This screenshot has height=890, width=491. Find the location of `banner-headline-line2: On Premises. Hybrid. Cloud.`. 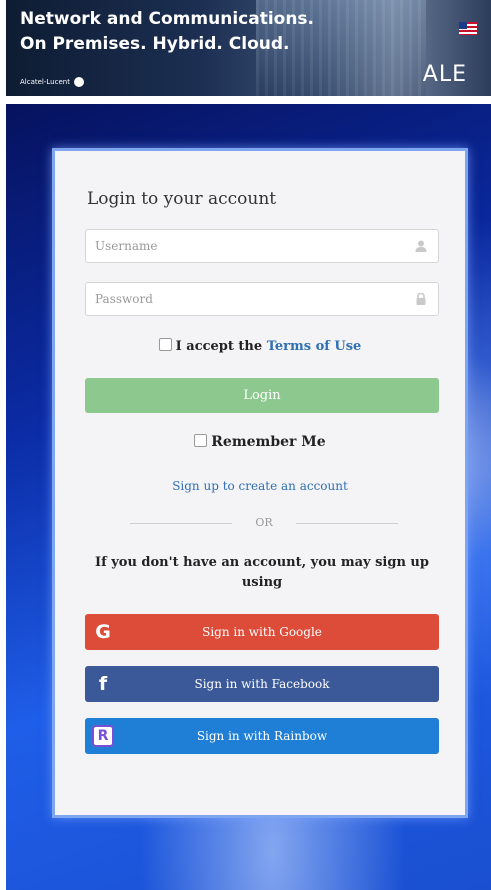

banner-headline-line2: On Premises. Hybrid. Cloud. is located at coordinates (155, 44).